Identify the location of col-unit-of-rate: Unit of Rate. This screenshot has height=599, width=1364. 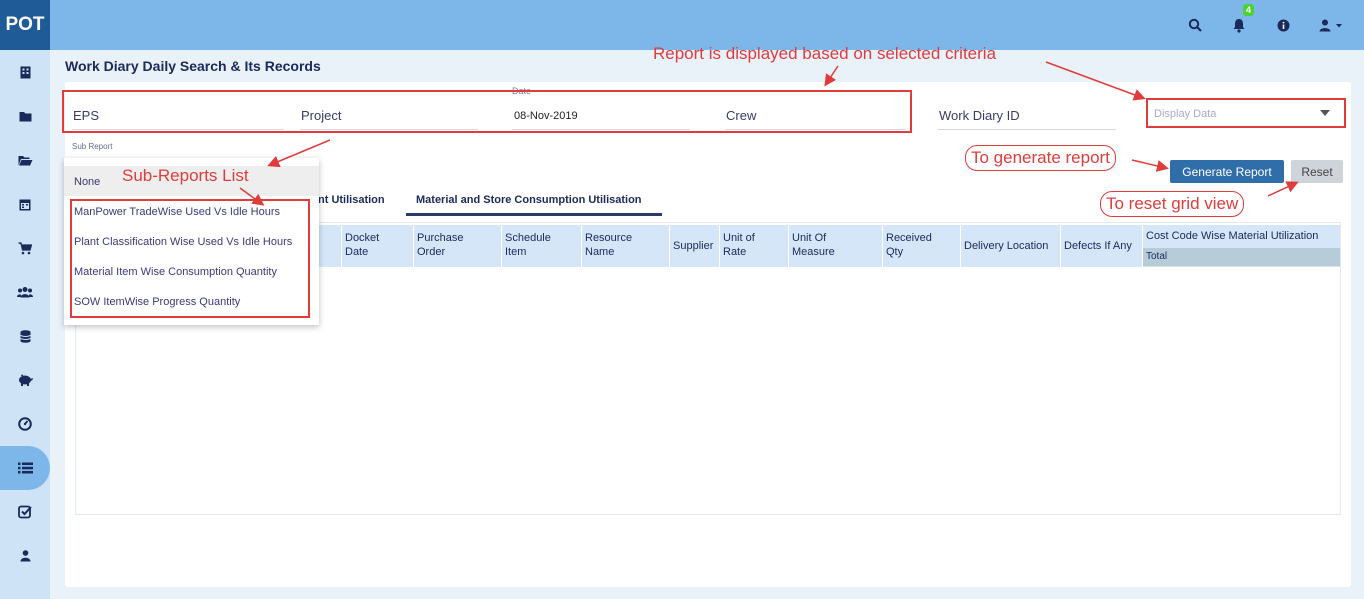
(753, 246).